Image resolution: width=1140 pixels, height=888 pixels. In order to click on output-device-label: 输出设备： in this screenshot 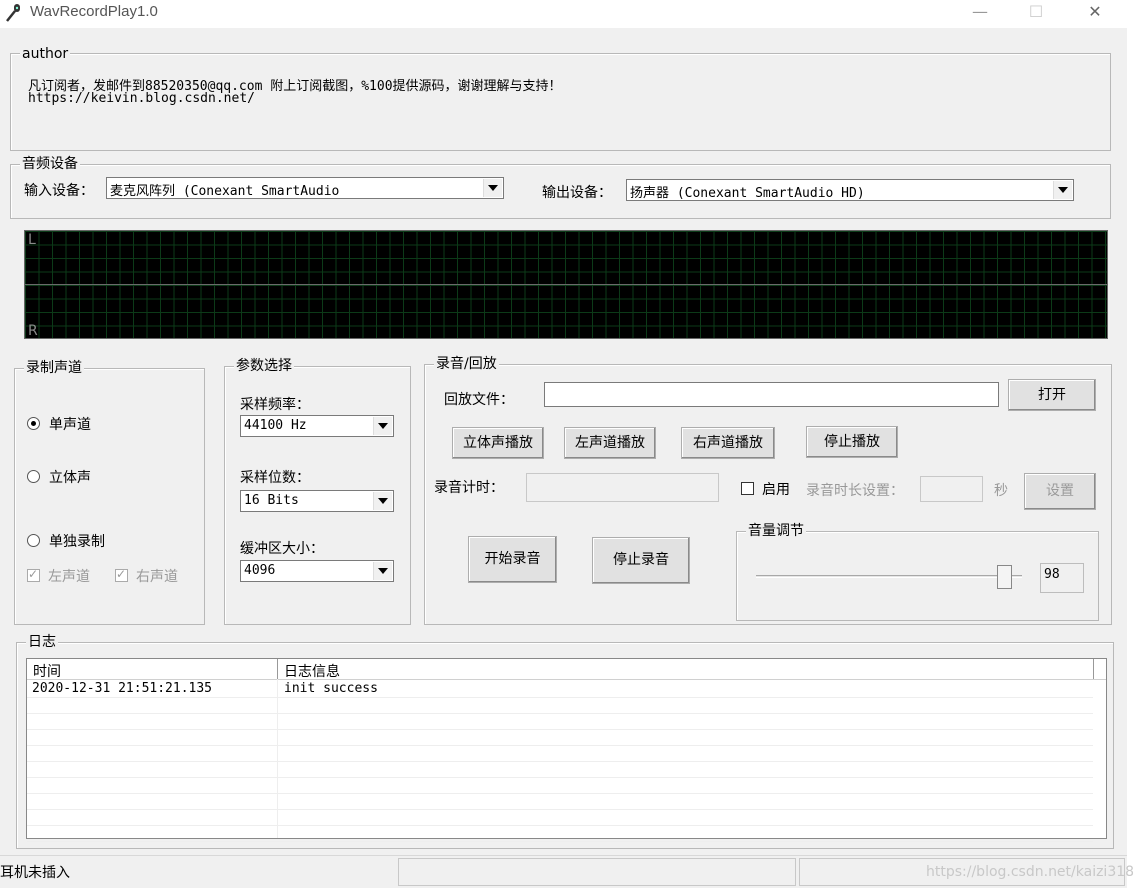, I will do `click(577, 193)`.